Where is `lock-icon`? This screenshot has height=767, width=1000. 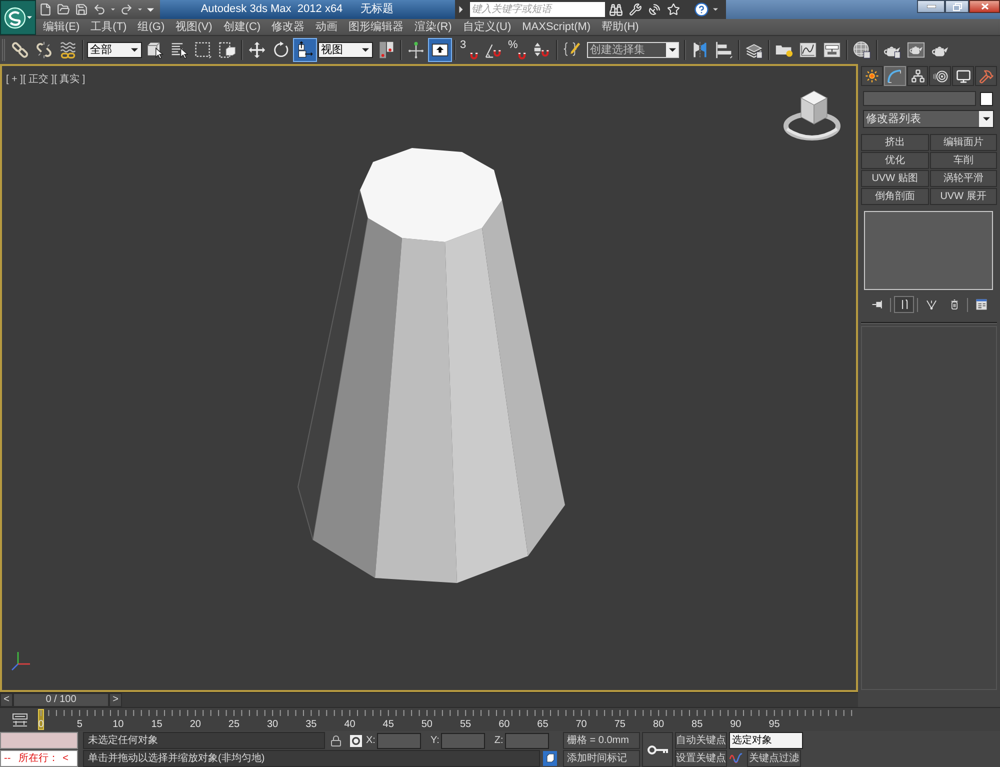
lock-icon is located at coordinates (336, 740).